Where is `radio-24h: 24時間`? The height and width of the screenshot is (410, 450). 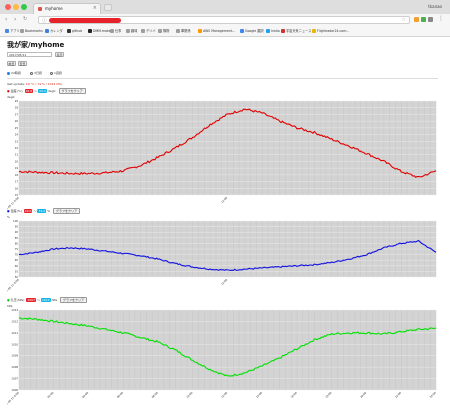 radio-24h: 24時間 is located at coordinates (14, 73).